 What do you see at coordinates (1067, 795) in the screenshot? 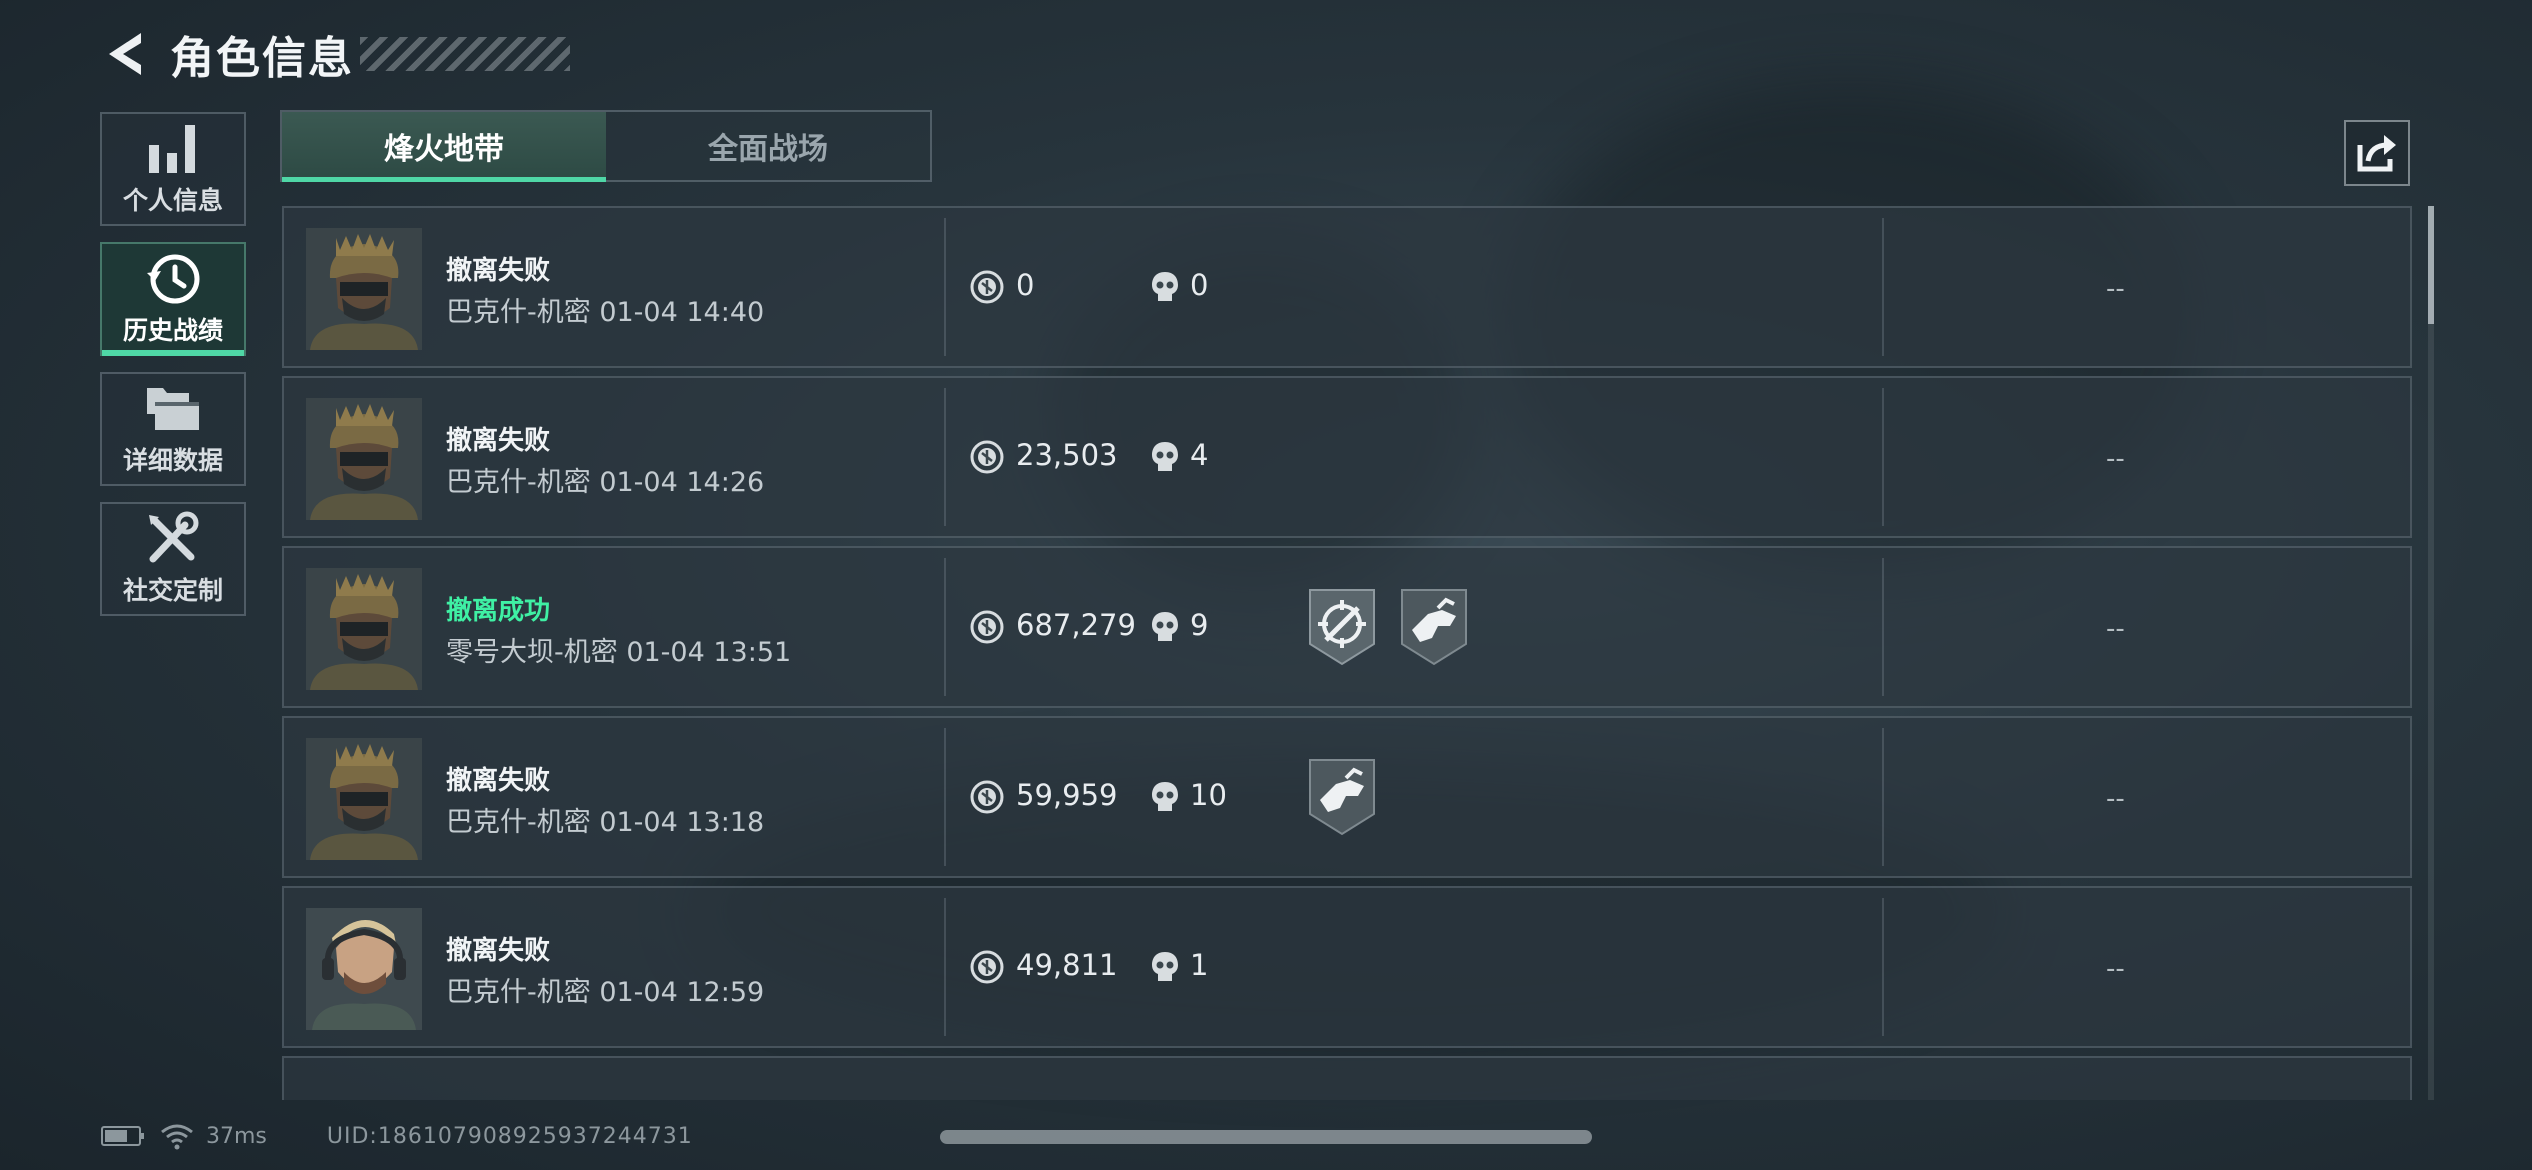
I see `loot-value: 59,959` at bounding box center [1067, 795].